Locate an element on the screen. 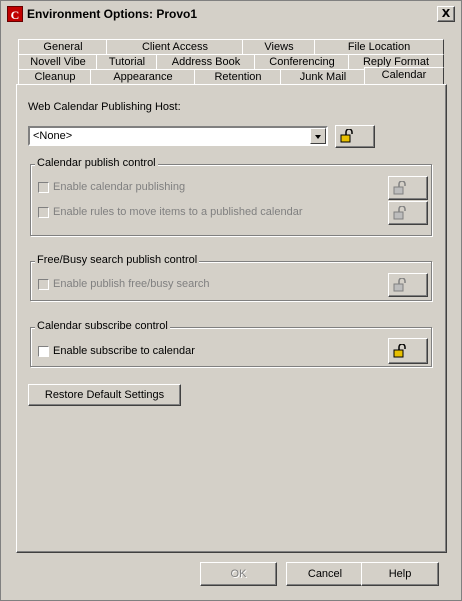  host-select: <None> is located at coordinates (178, 136).